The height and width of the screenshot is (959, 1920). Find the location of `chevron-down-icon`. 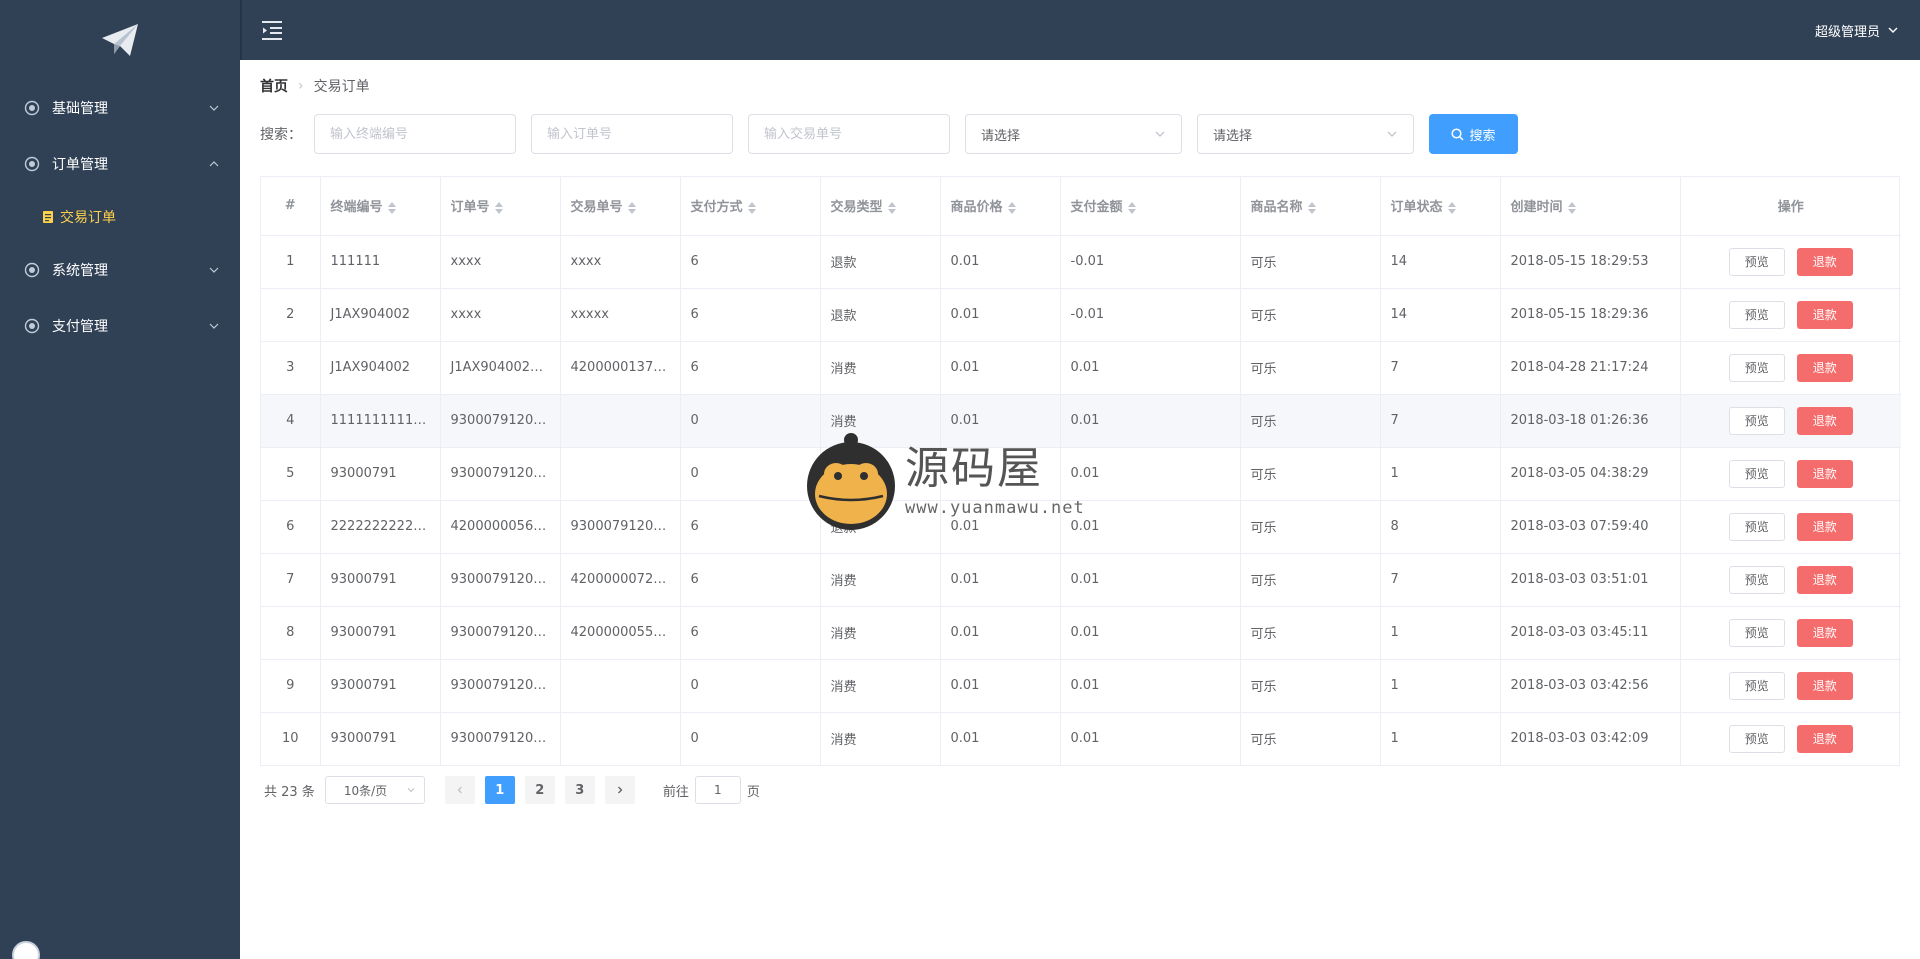

chevron-down-icon is located at coordinates (214, 270).